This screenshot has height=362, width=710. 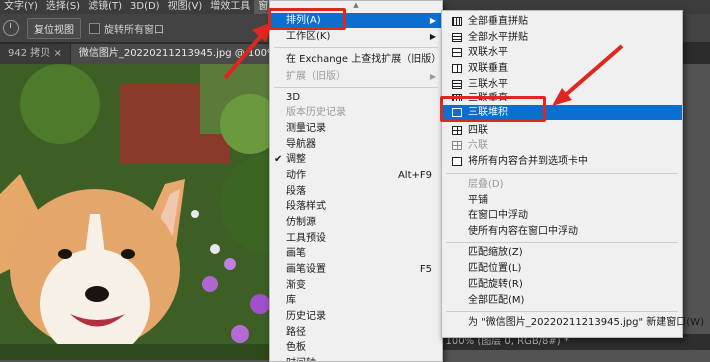 What do you see at coordinates (278, 159) in the screenshot?
I see `checkmark-icon: ✔` at bounding box center [278, 159].